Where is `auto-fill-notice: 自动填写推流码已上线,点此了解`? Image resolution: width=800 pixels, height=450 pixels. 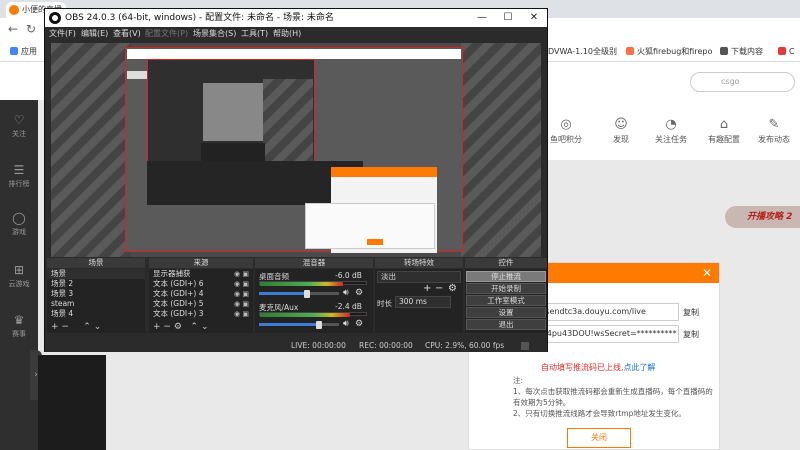
auto-fill-notice: 自动填写推流码已上线,点此了解 is located at coordinates (598, 367).